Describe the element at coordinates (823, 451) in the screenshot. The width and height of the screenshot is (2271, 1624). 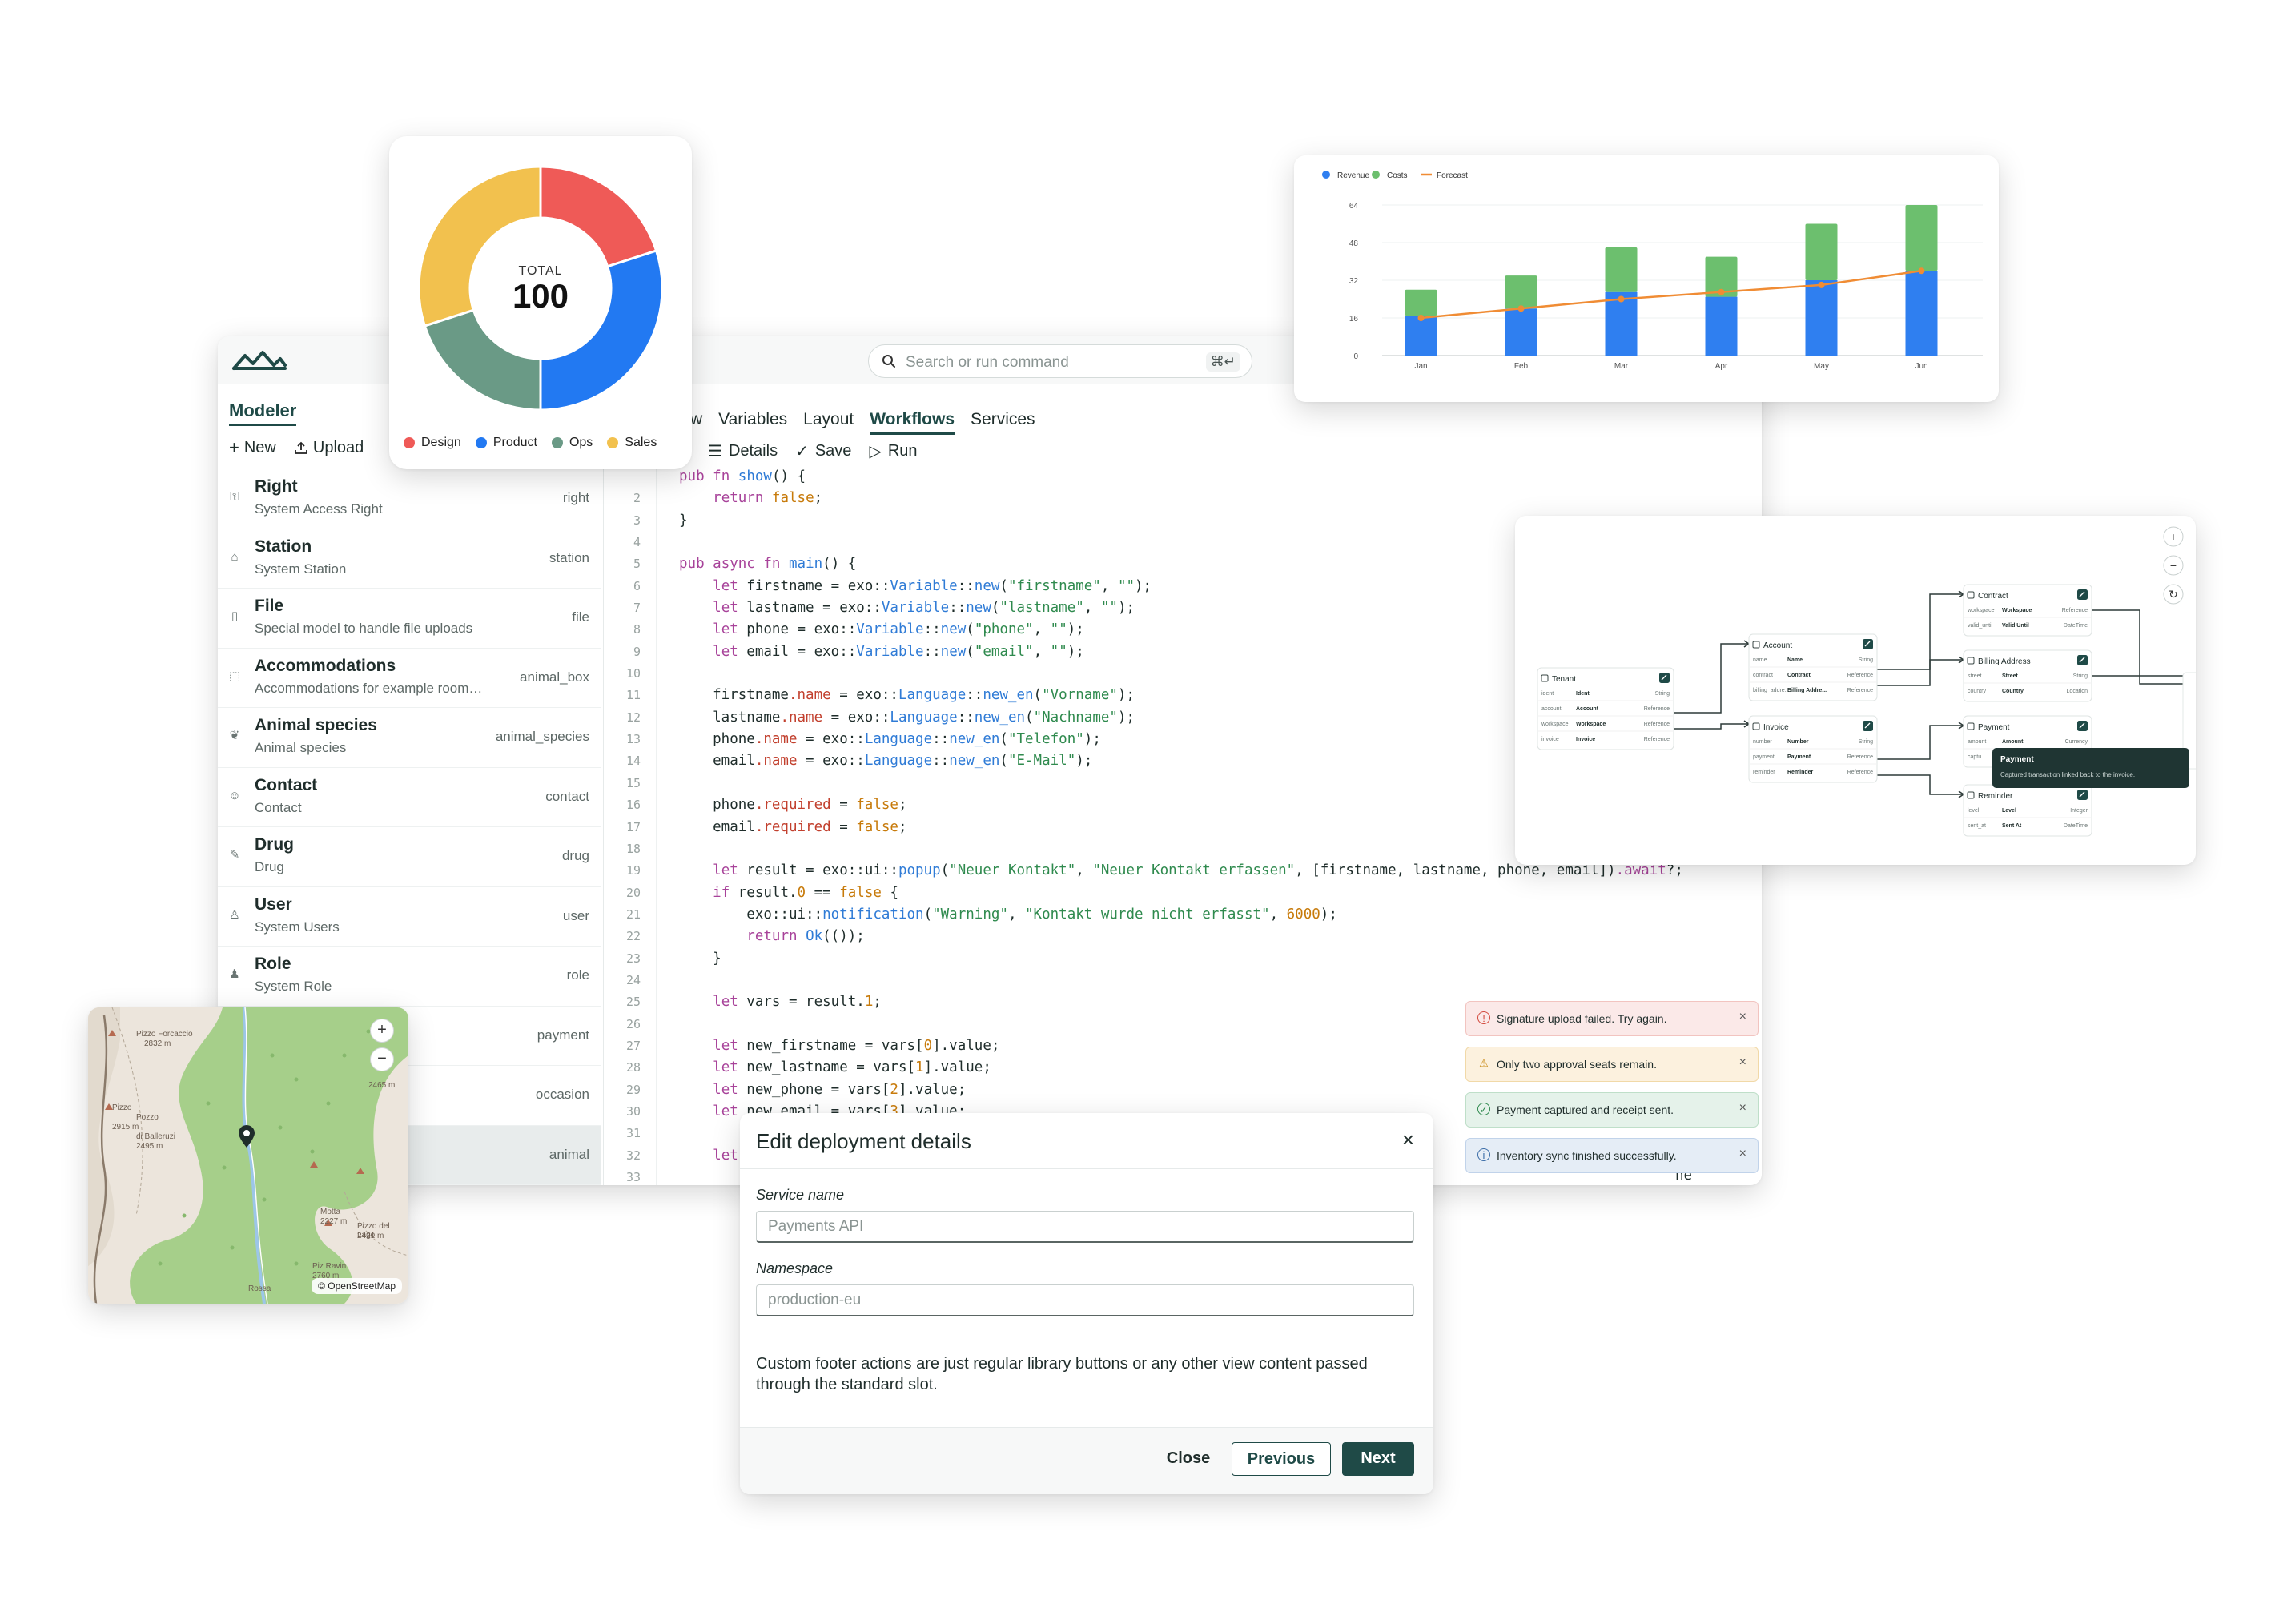
I see `save-button: ✓ Save` at that location.